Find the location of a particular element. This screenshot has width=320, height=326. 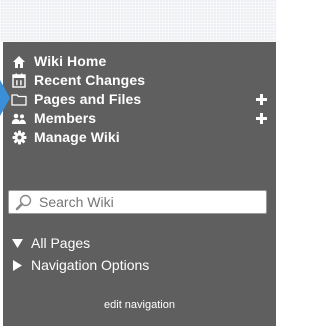

search-box is located at coordinates (137, 202).